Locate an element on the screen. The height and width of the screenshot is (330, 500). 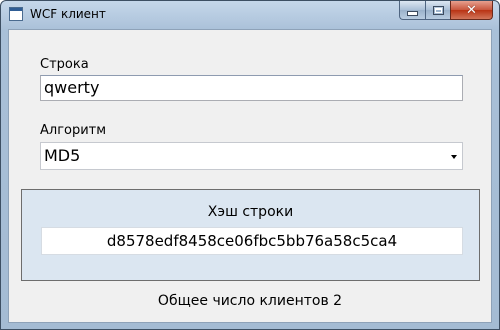
clients-count-label: Общее число клиентов 2 is located at coordinates (250, 301).